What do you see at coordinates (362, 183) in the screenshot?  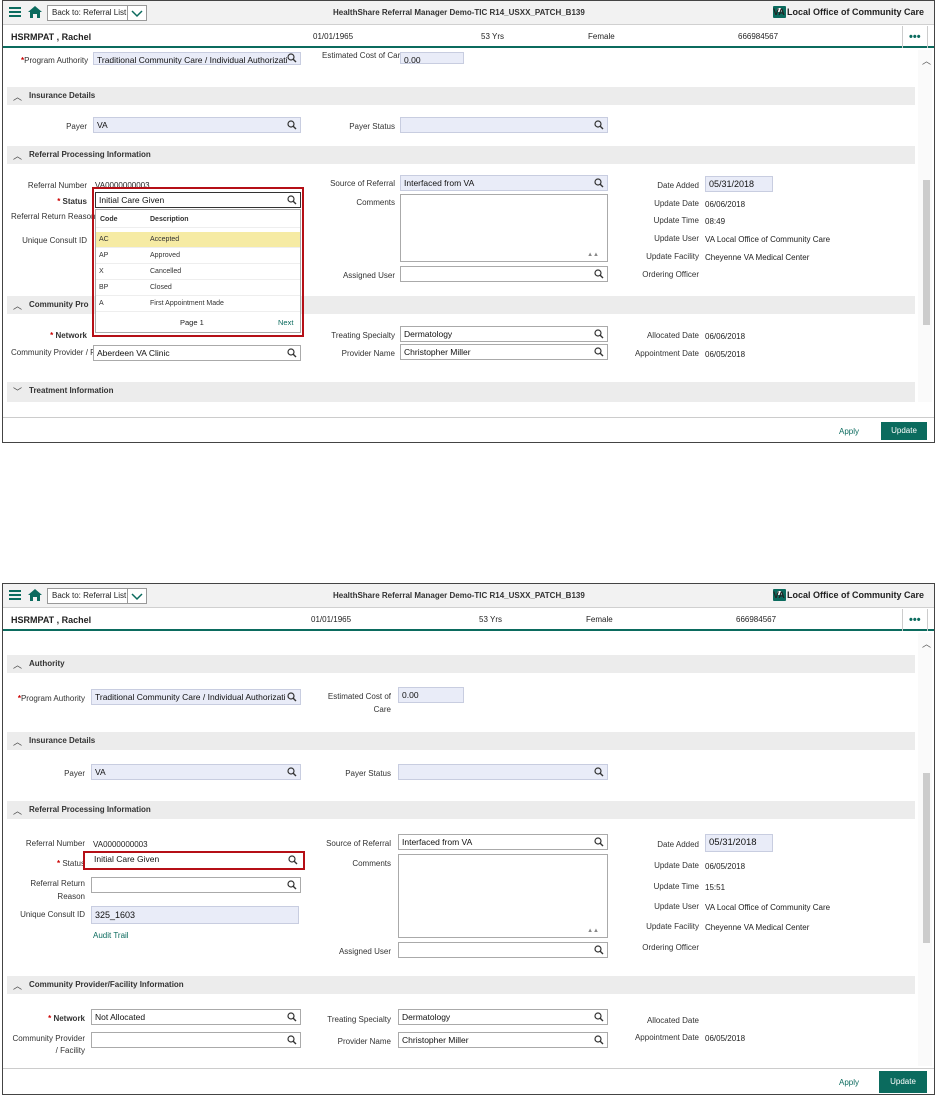 I see `source-of-referral-label: Source of Referral` at bounding box center [362, 183].